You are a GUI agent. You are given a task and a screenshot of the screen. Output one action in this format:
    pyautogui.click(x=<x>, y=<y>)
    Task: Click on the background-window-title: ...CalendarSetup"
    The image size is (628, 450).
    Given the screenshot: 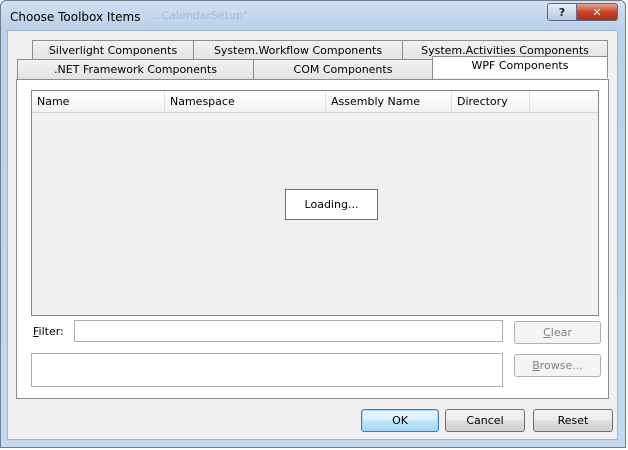 What is the action you would take?
    pyautogui.click(x=200, y=15)
    